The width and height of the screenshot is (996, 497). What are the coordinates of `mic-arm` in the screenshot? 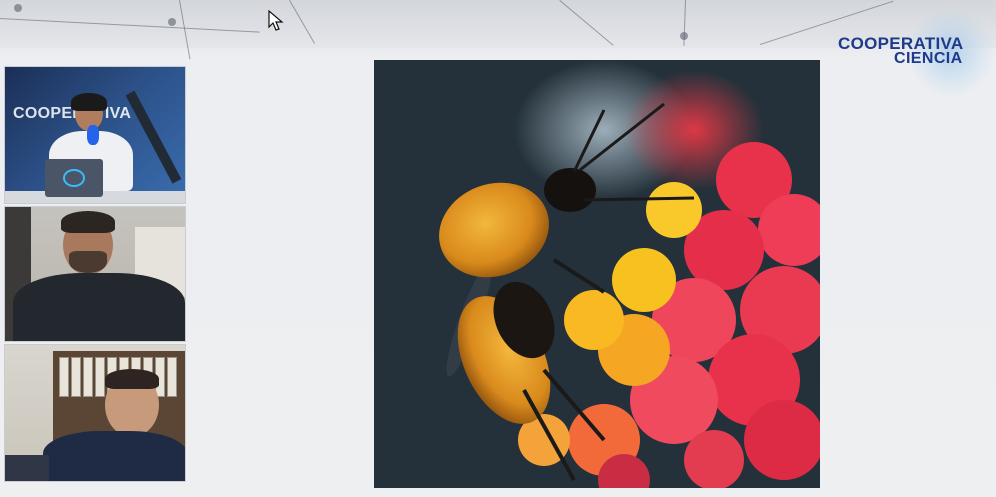 It's located at (153, 137).